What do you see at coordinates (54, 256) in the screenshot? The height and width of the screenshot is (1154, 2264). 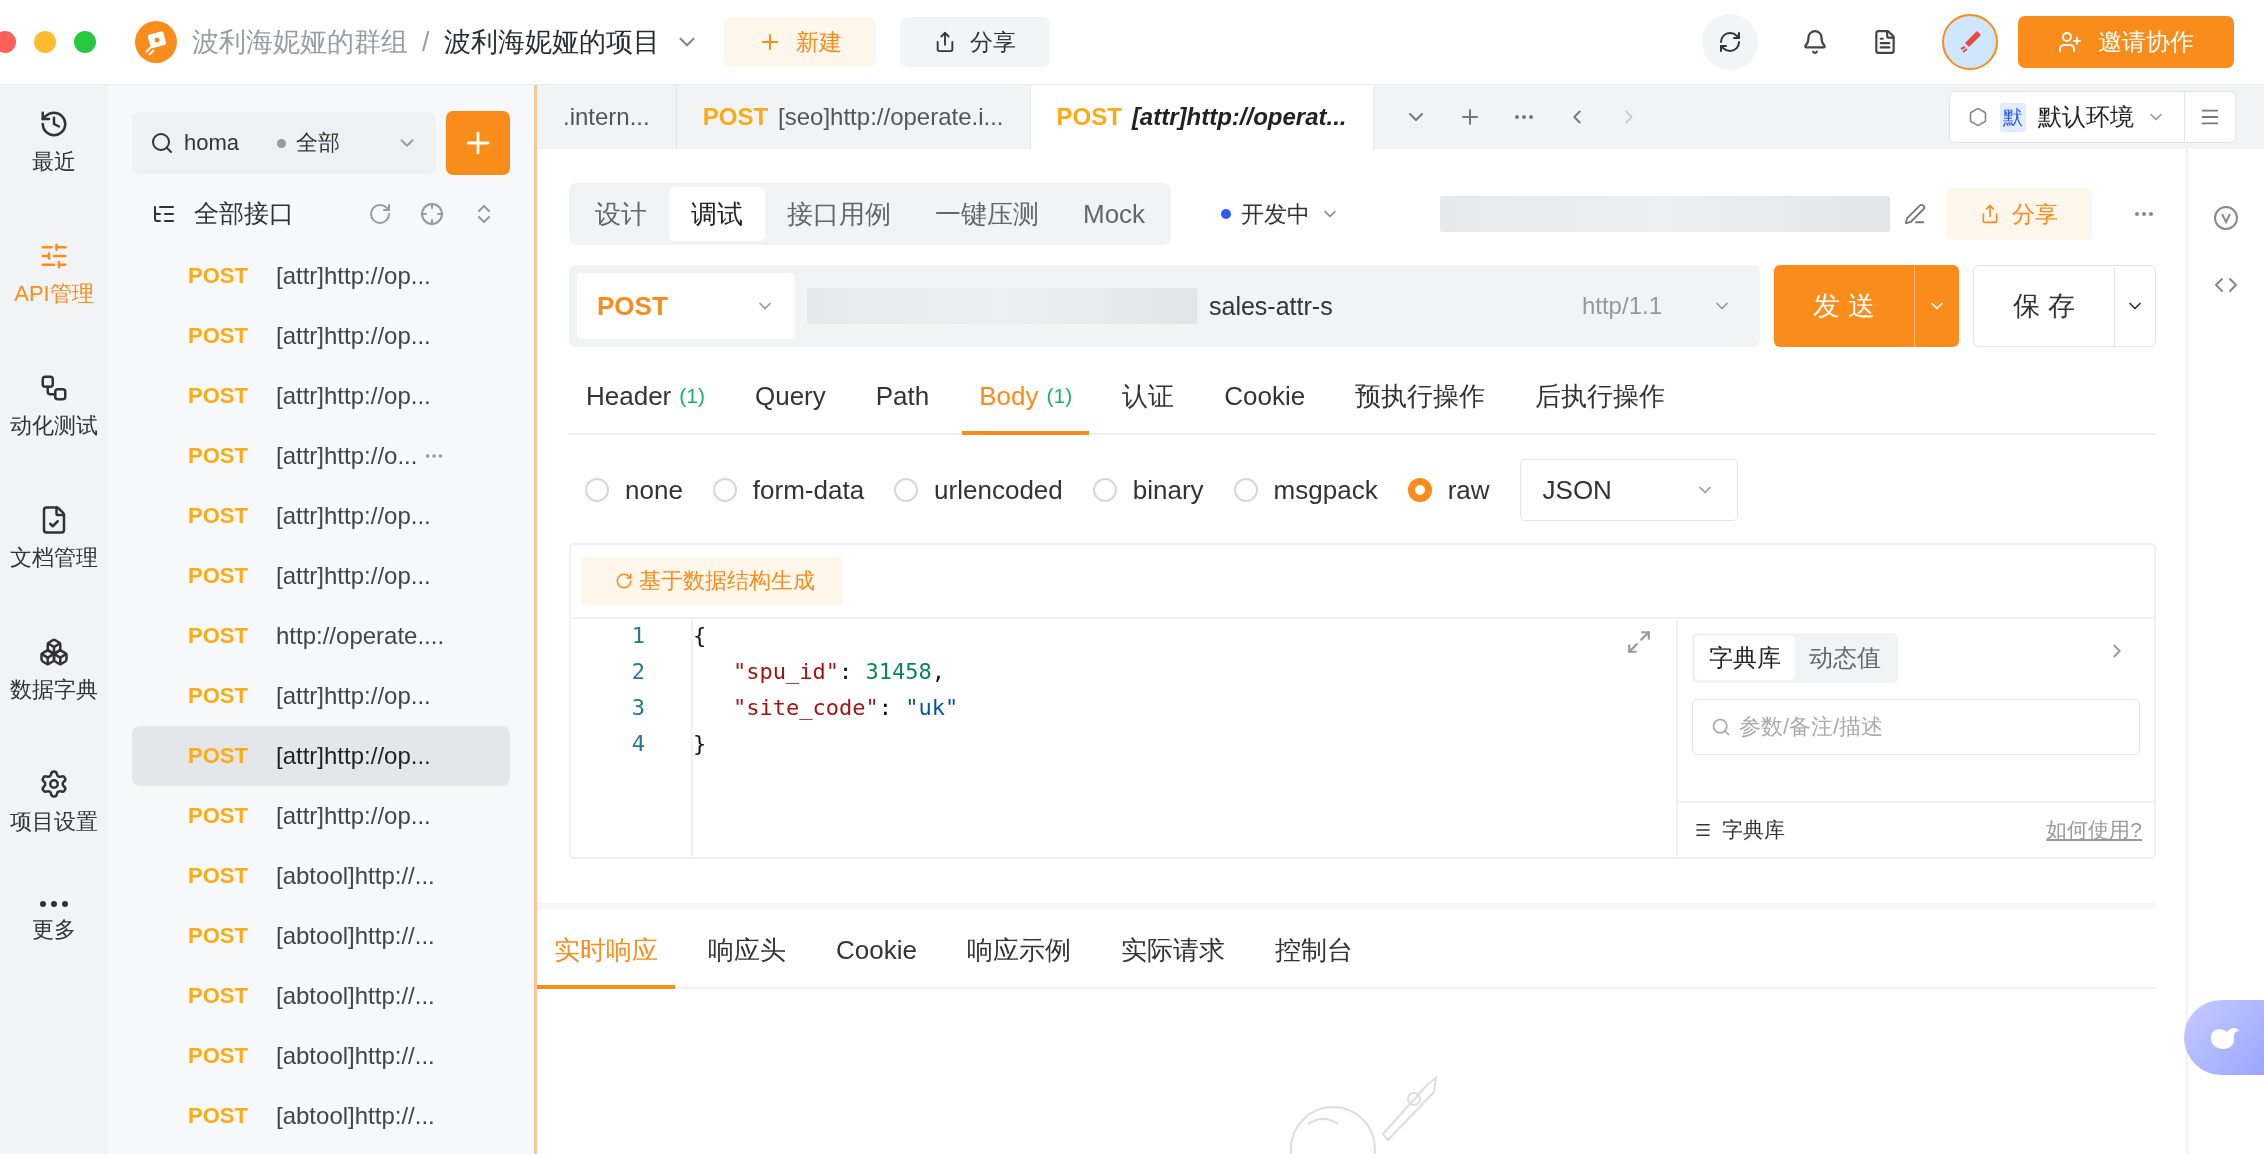 I see `sliders-icon` at bounding box center [54, 256].